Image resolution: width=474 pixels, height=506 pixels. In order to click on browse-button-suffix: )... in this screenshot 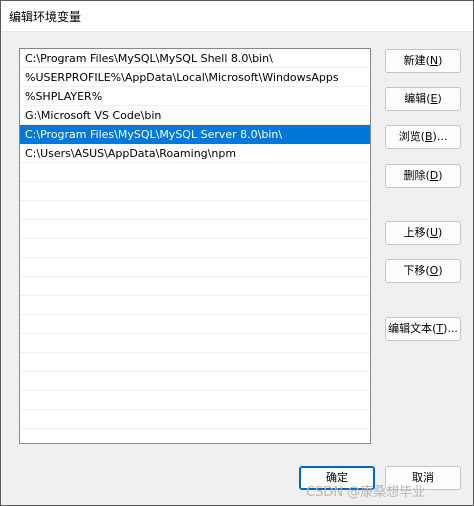, I will do `click(440, 136)`.